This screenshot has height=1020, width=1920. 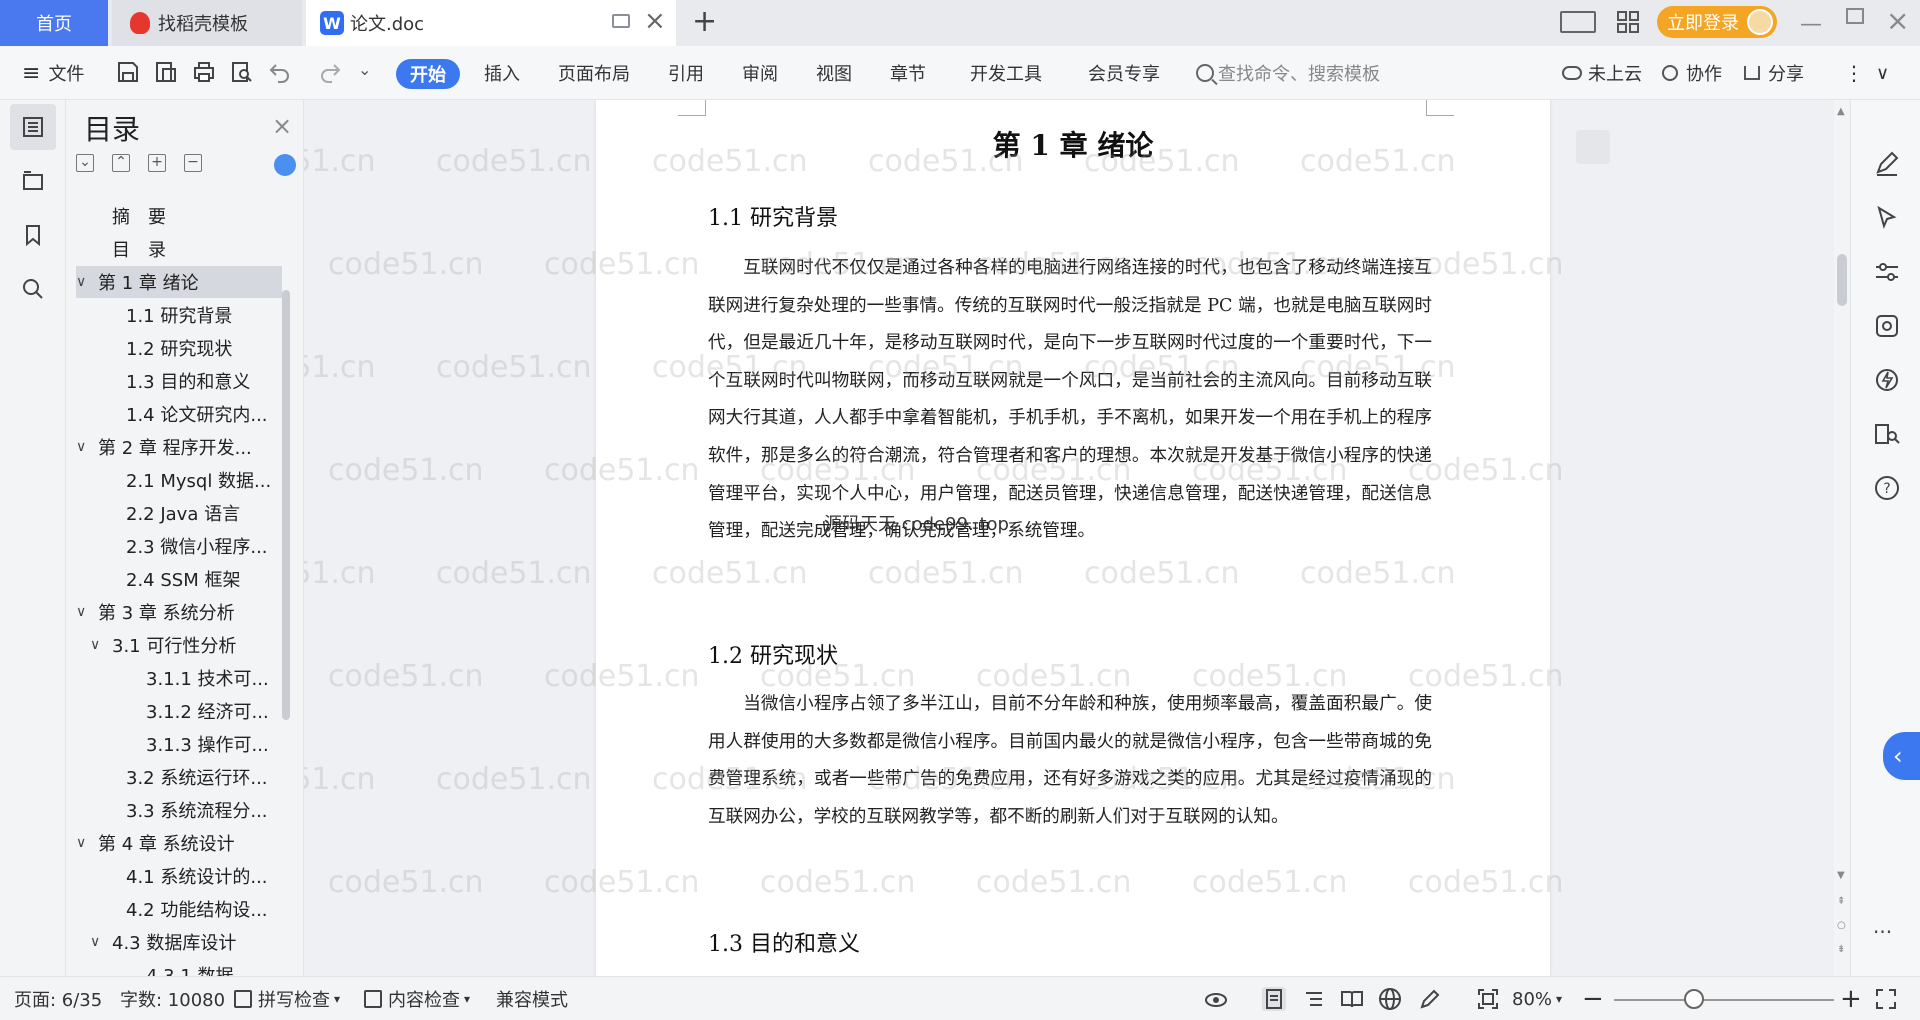 I want to click on save-icon, so click(x=128, y=72).